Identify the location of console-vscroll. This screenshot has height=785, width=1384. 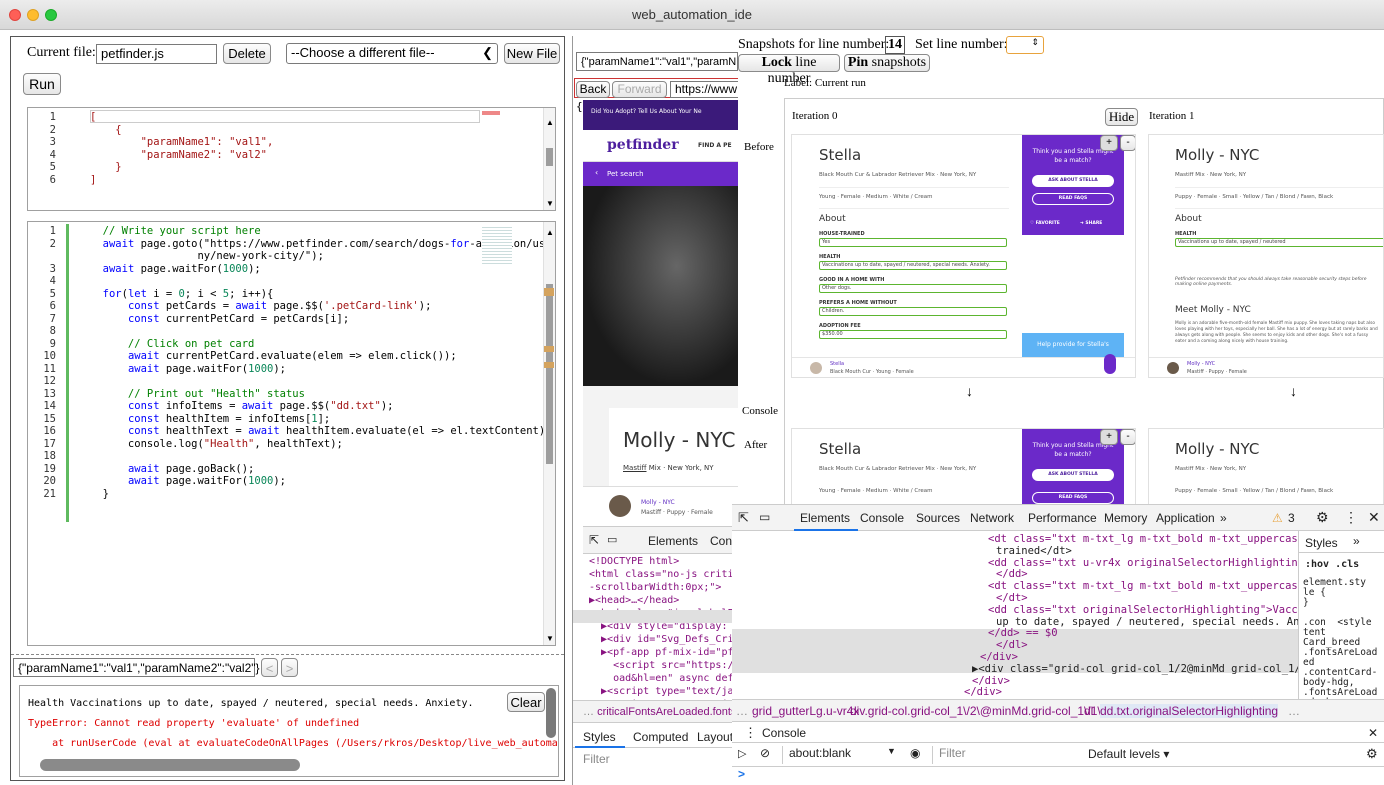
(551, 713).